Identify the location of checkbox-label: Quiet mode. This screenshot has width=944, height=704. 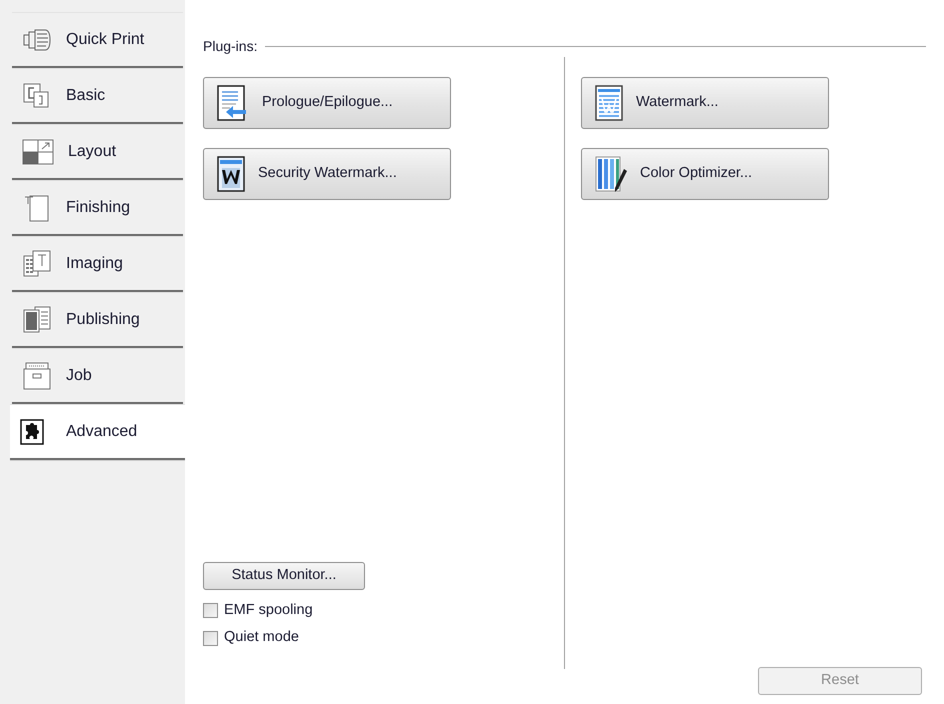
(261, 638).